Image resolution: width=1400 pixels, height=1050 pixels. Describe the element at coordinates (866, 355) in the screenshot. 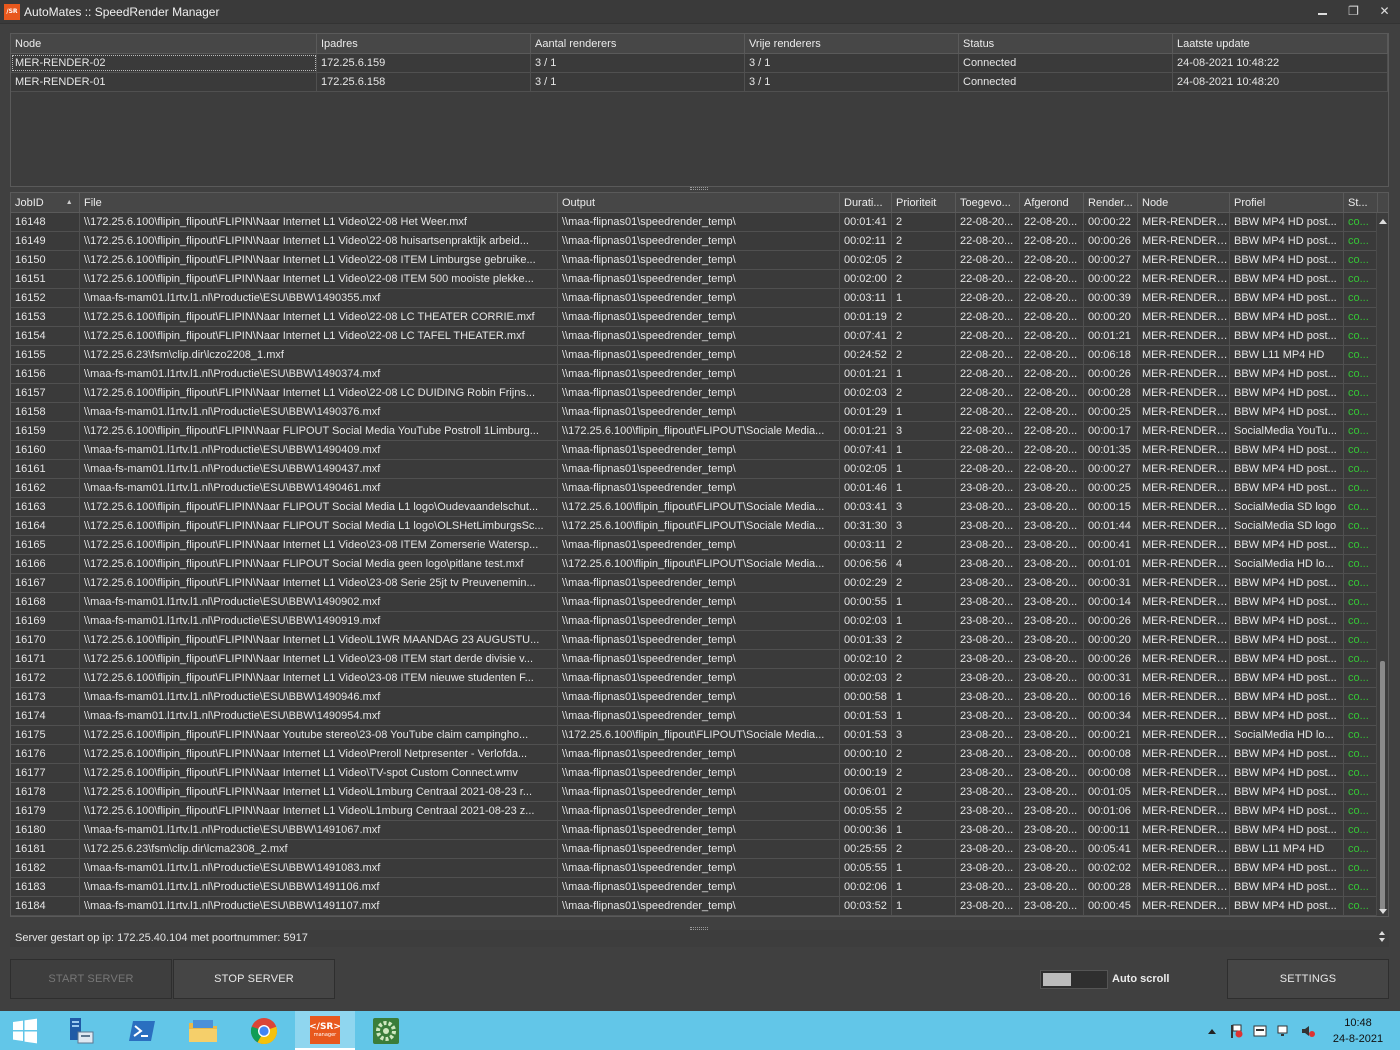

I see `job-cell-duration: 00:24:52` at that location.